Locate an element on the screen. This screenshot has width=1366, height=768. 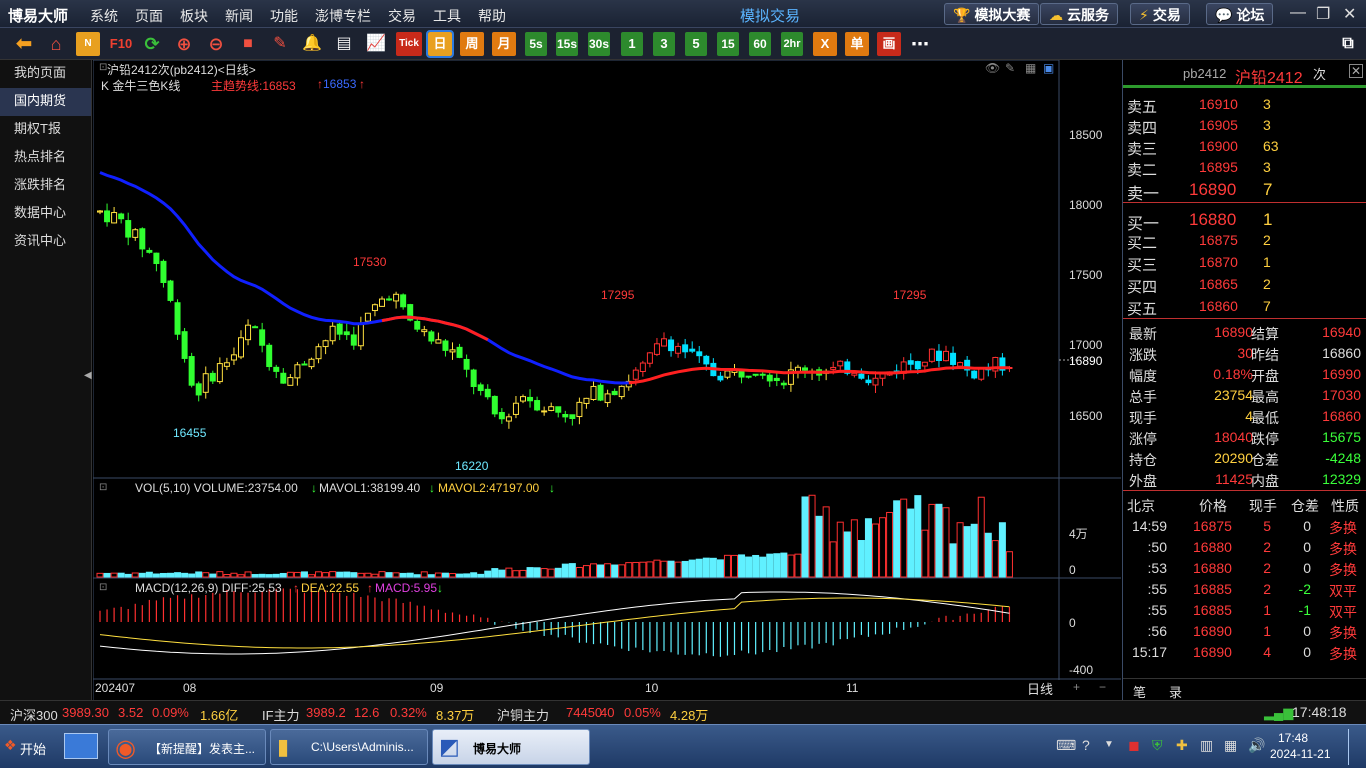
cloud-service-button: ☁ 云服务 is located at coordinates (1079, 14).